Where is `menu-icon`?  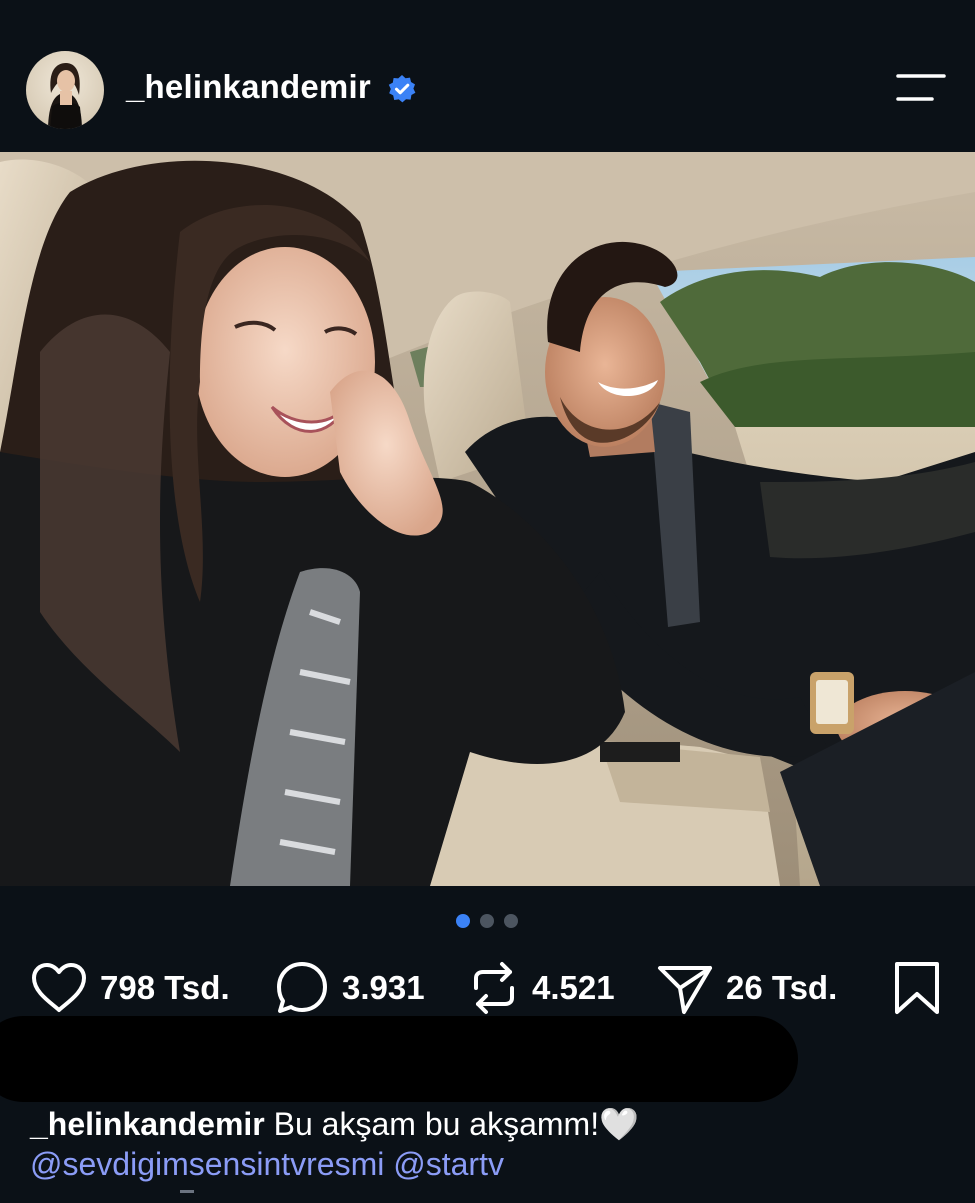
menu-icon is located at coordinates (921, 88).